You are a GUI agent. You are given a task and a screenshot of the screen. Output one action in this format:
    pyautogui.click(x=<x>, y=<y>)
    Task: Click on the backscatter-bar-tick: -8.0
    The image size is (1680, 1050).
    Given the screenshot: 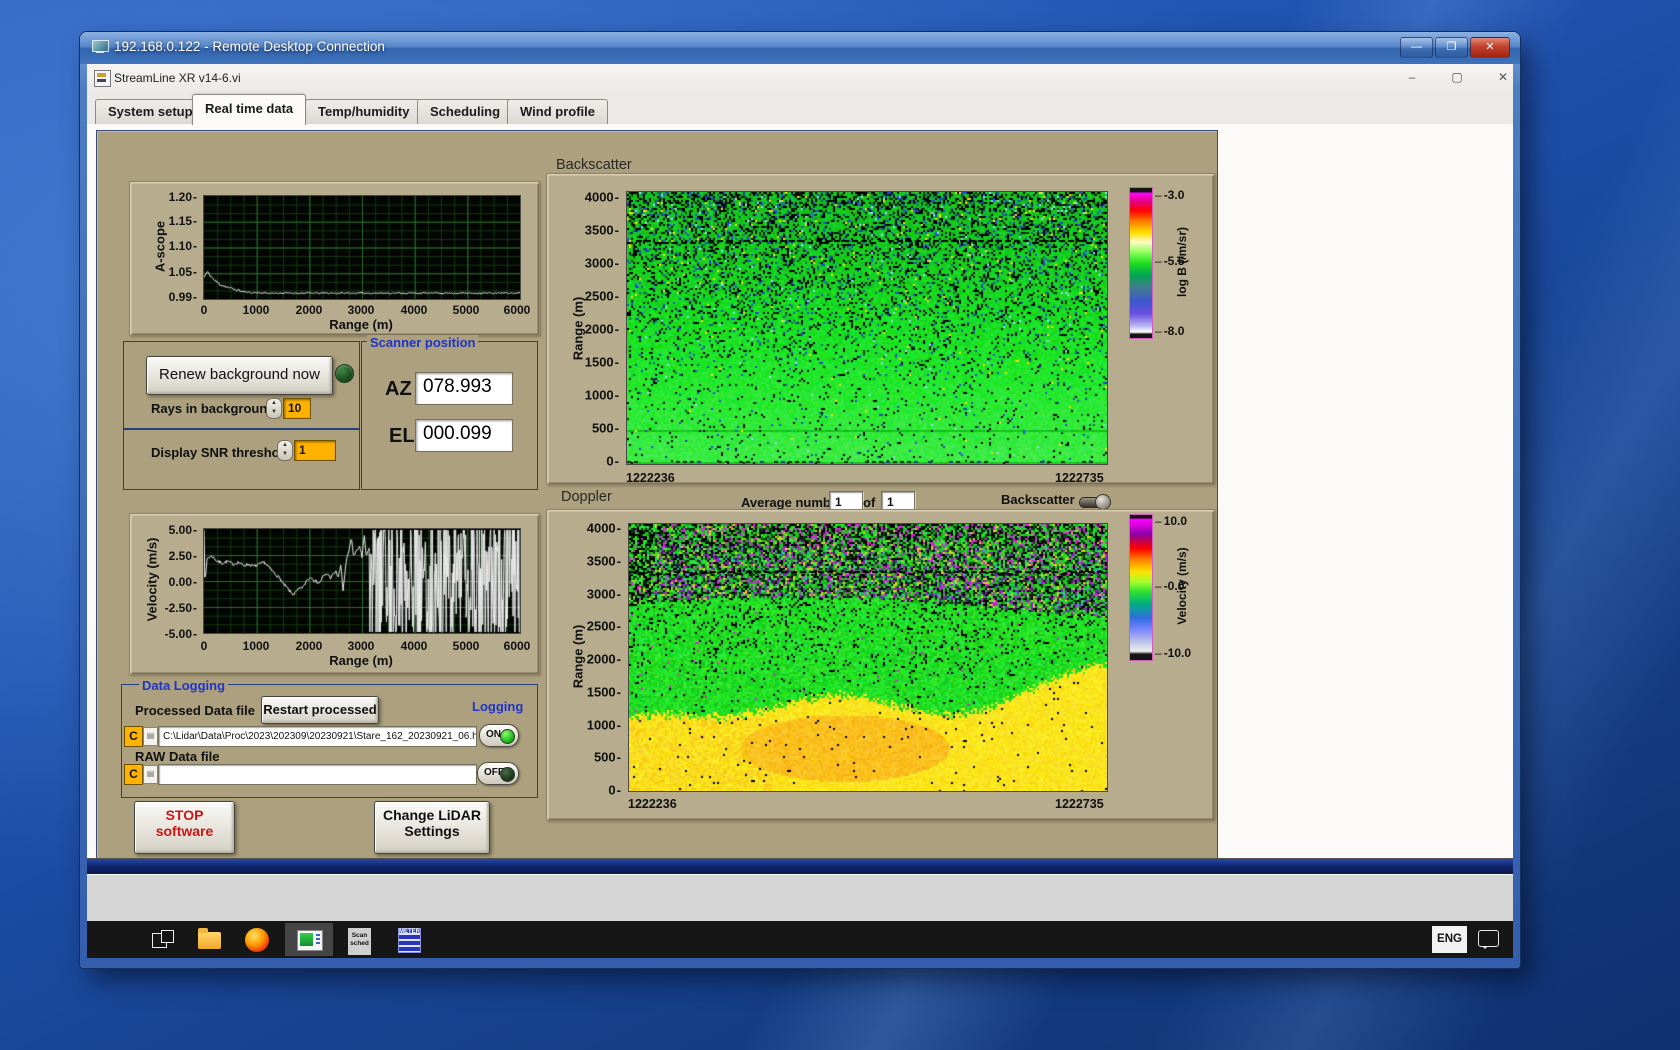 What is the action you would take?
    pyautogui.click(x=1170, y=331)
    